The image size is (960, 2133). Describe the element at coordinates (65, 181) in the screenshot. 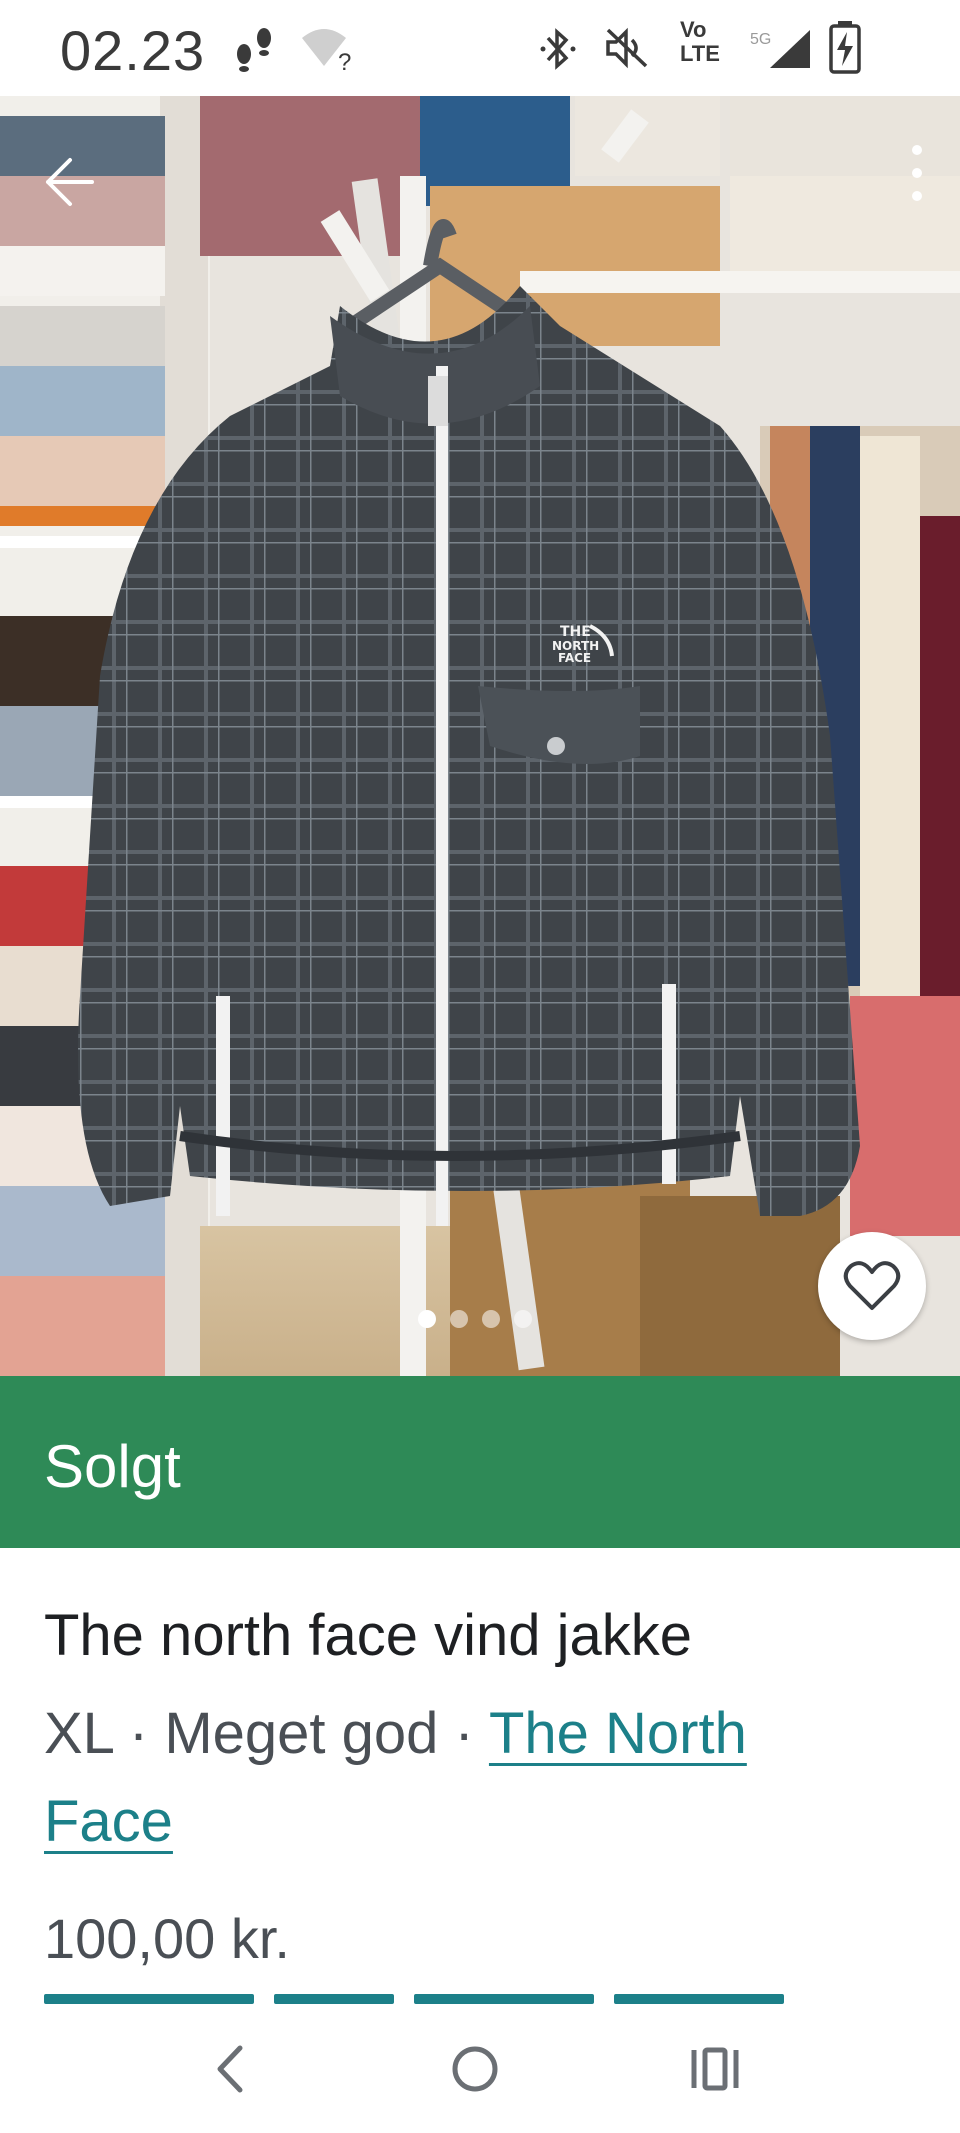

I see `back-arrow-icon` at that location.